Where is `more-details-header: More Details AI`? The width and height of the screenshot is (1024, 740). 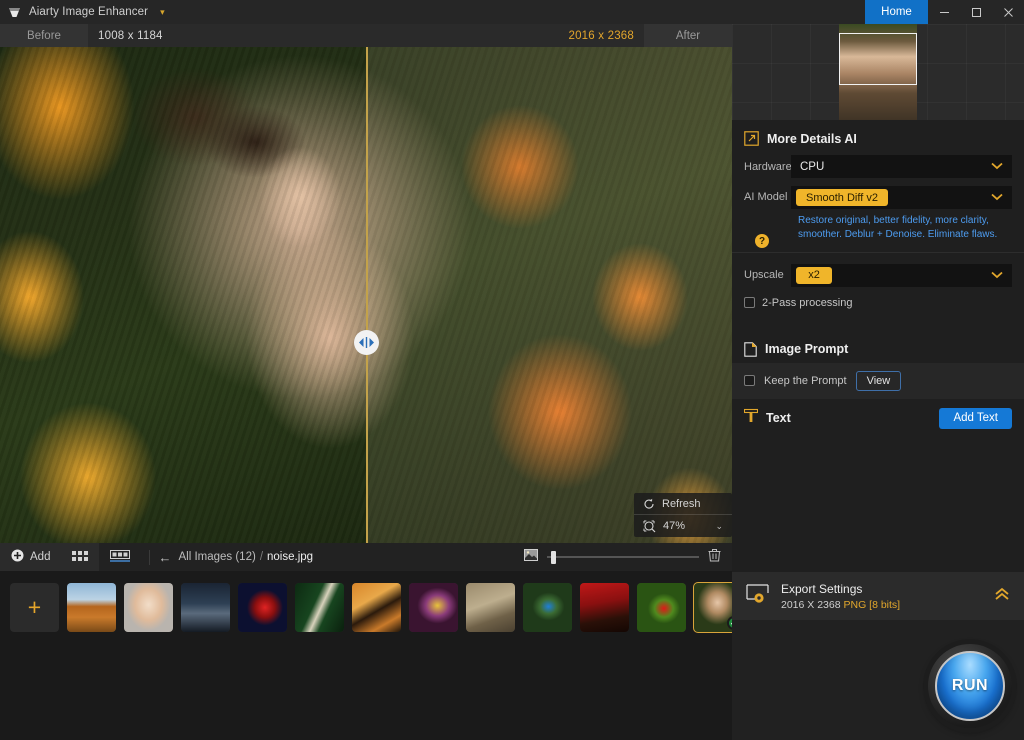
more-details-header: More Details AI is located at coordinates (878, 137).